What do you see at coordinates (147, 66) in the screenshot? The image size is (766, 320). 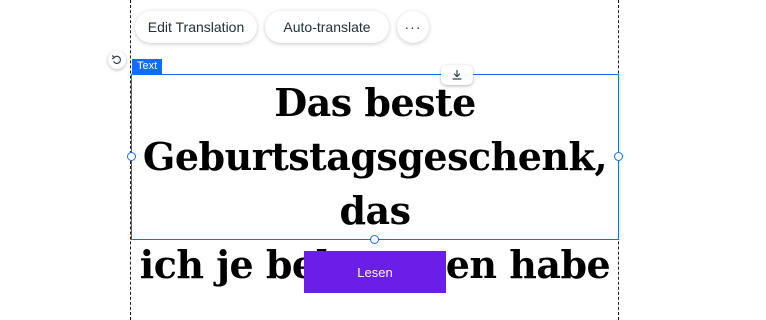 I see `element-type-tag: Text` at bounding box center [147, 66].